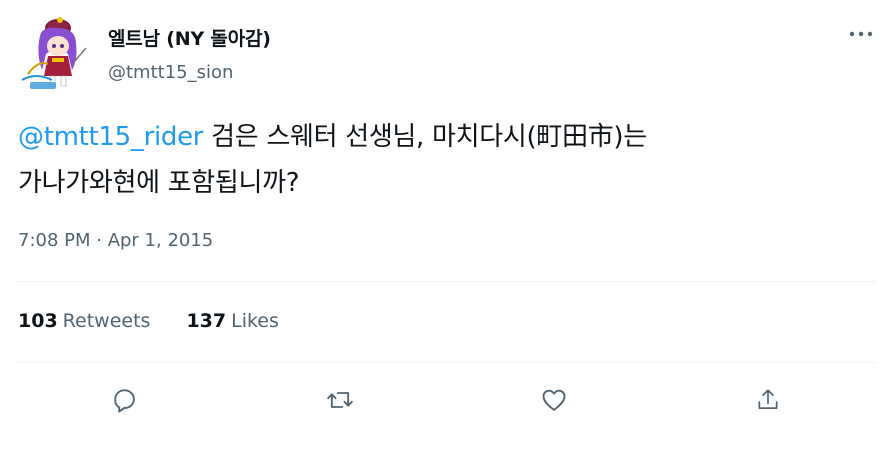 The height and width of the screenshot is (454, 894). What do you see at coordinates (38, 321) in the screenshot?
I see `retweets-count: 103` at bounding box center [38, 321].